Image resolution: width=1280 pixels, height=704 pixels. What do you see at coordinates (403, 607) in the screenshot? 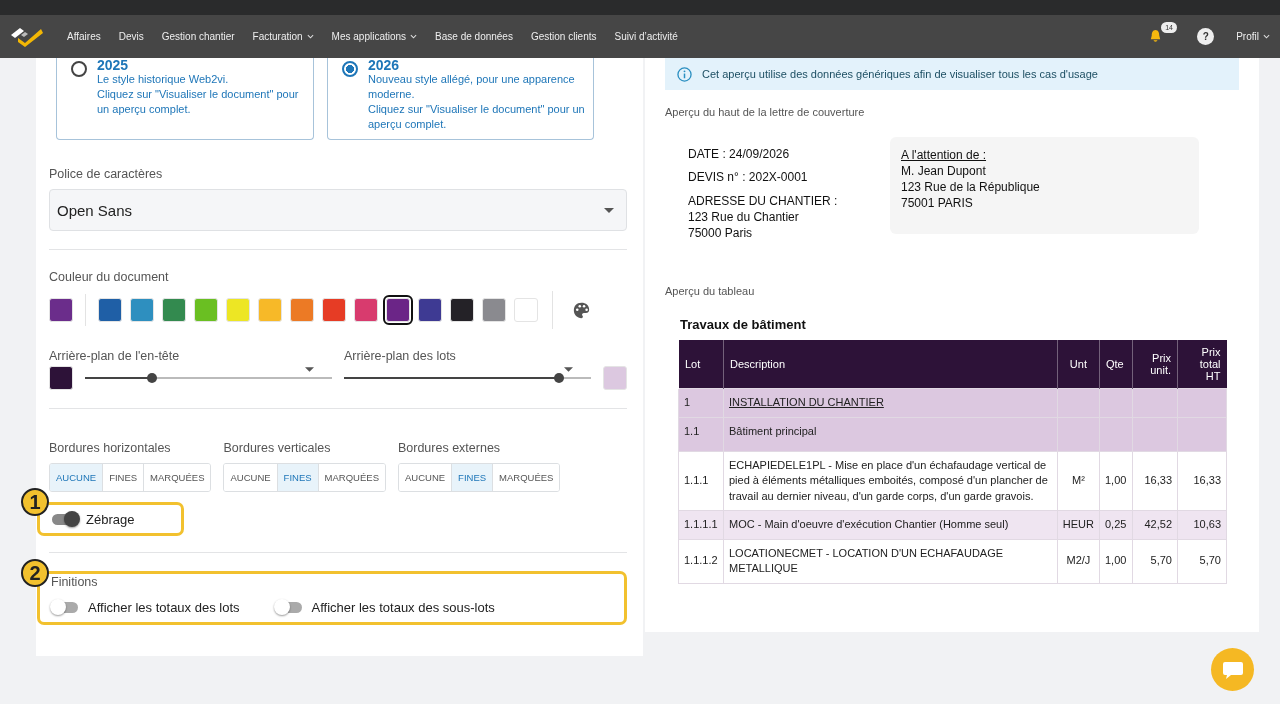
I see `toggle-label: Afficher les totaux des sous-lots` at bounding box center [403, 607].